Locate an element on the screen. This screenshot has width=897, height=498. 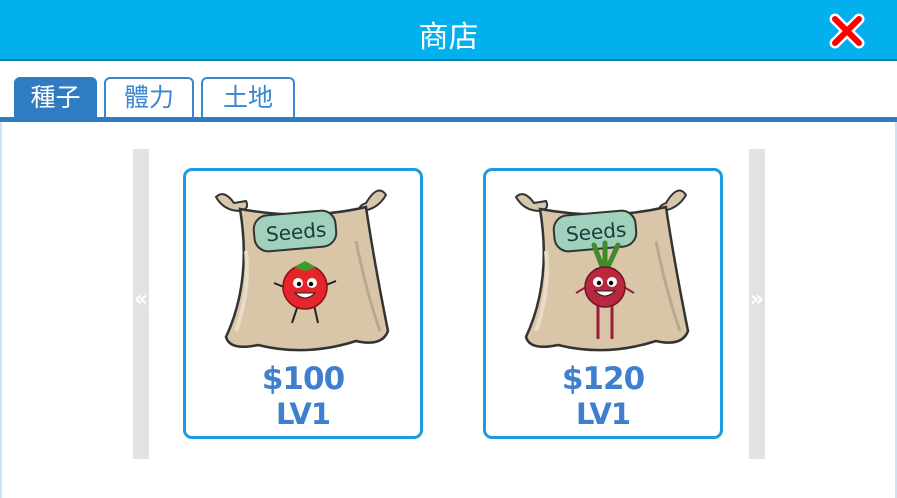
page-title: 商店 is located at coordinates (448, 37).